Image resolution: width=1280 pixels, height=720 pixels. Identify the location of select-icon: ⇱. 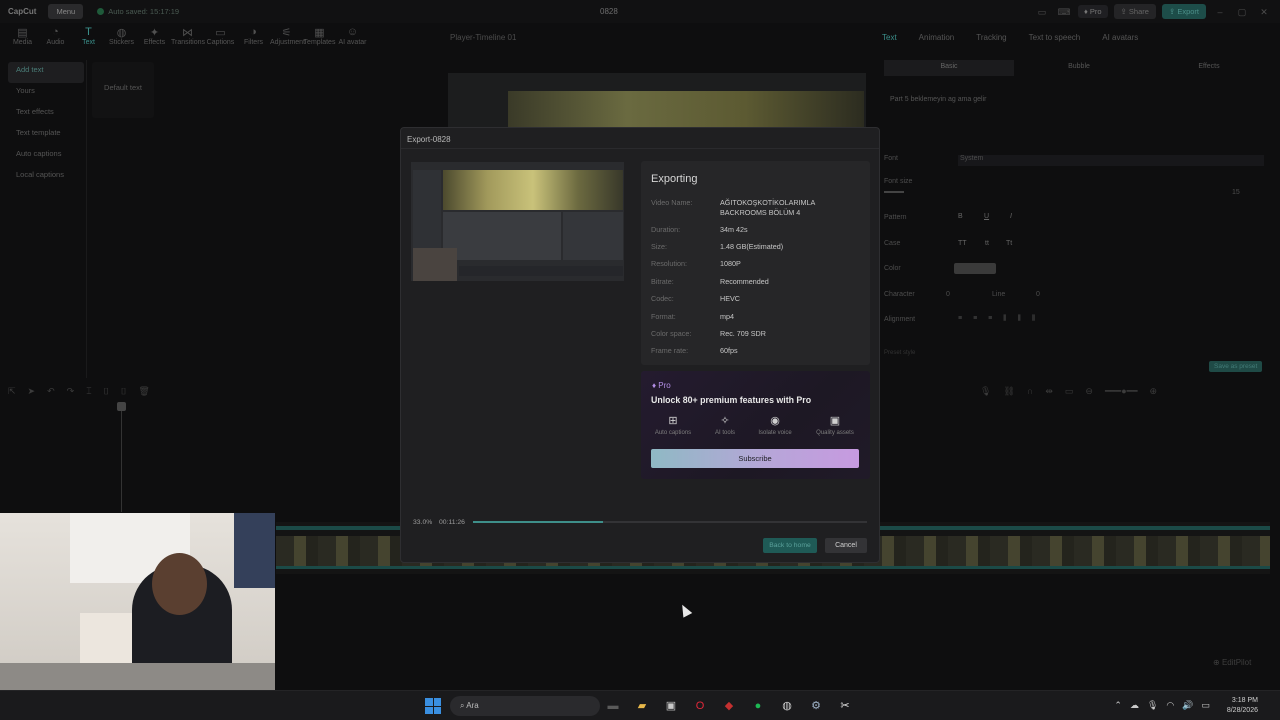
(12, 393).